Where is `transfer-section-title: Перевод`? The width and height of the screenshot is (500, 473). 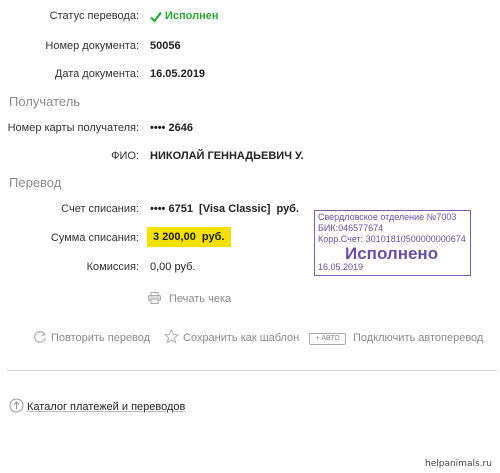 transfer-section-title: Перевод is located at coordinates (35, 182).